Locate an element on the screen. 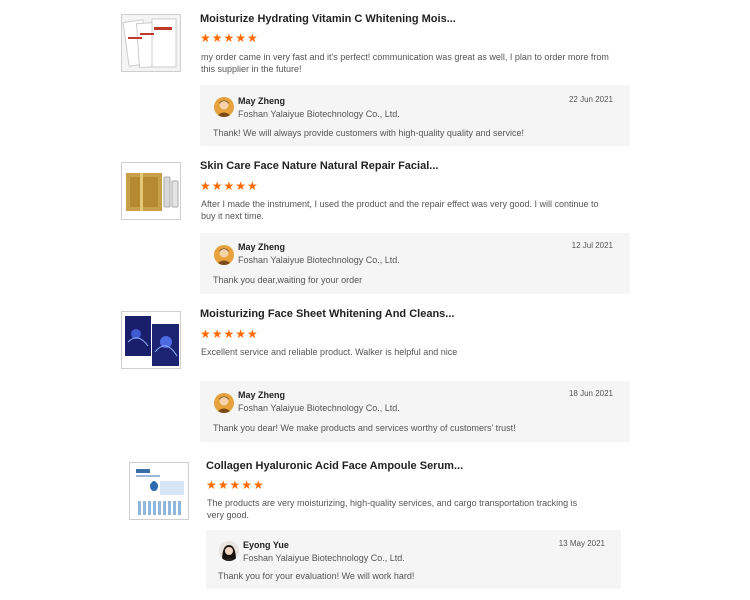  reply-date: 18 Jun 2021 is located at coordinates (590, 393).